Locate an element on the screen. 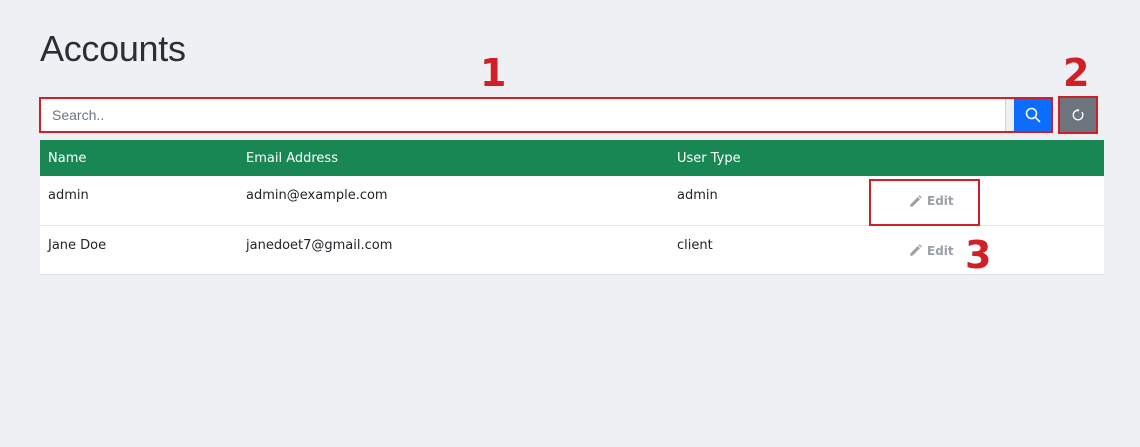 This screenshot has height=447, width=1140. table-row: Jane Doe janedoet7@gmail.com client Edit is located at coordinates (572, 250).